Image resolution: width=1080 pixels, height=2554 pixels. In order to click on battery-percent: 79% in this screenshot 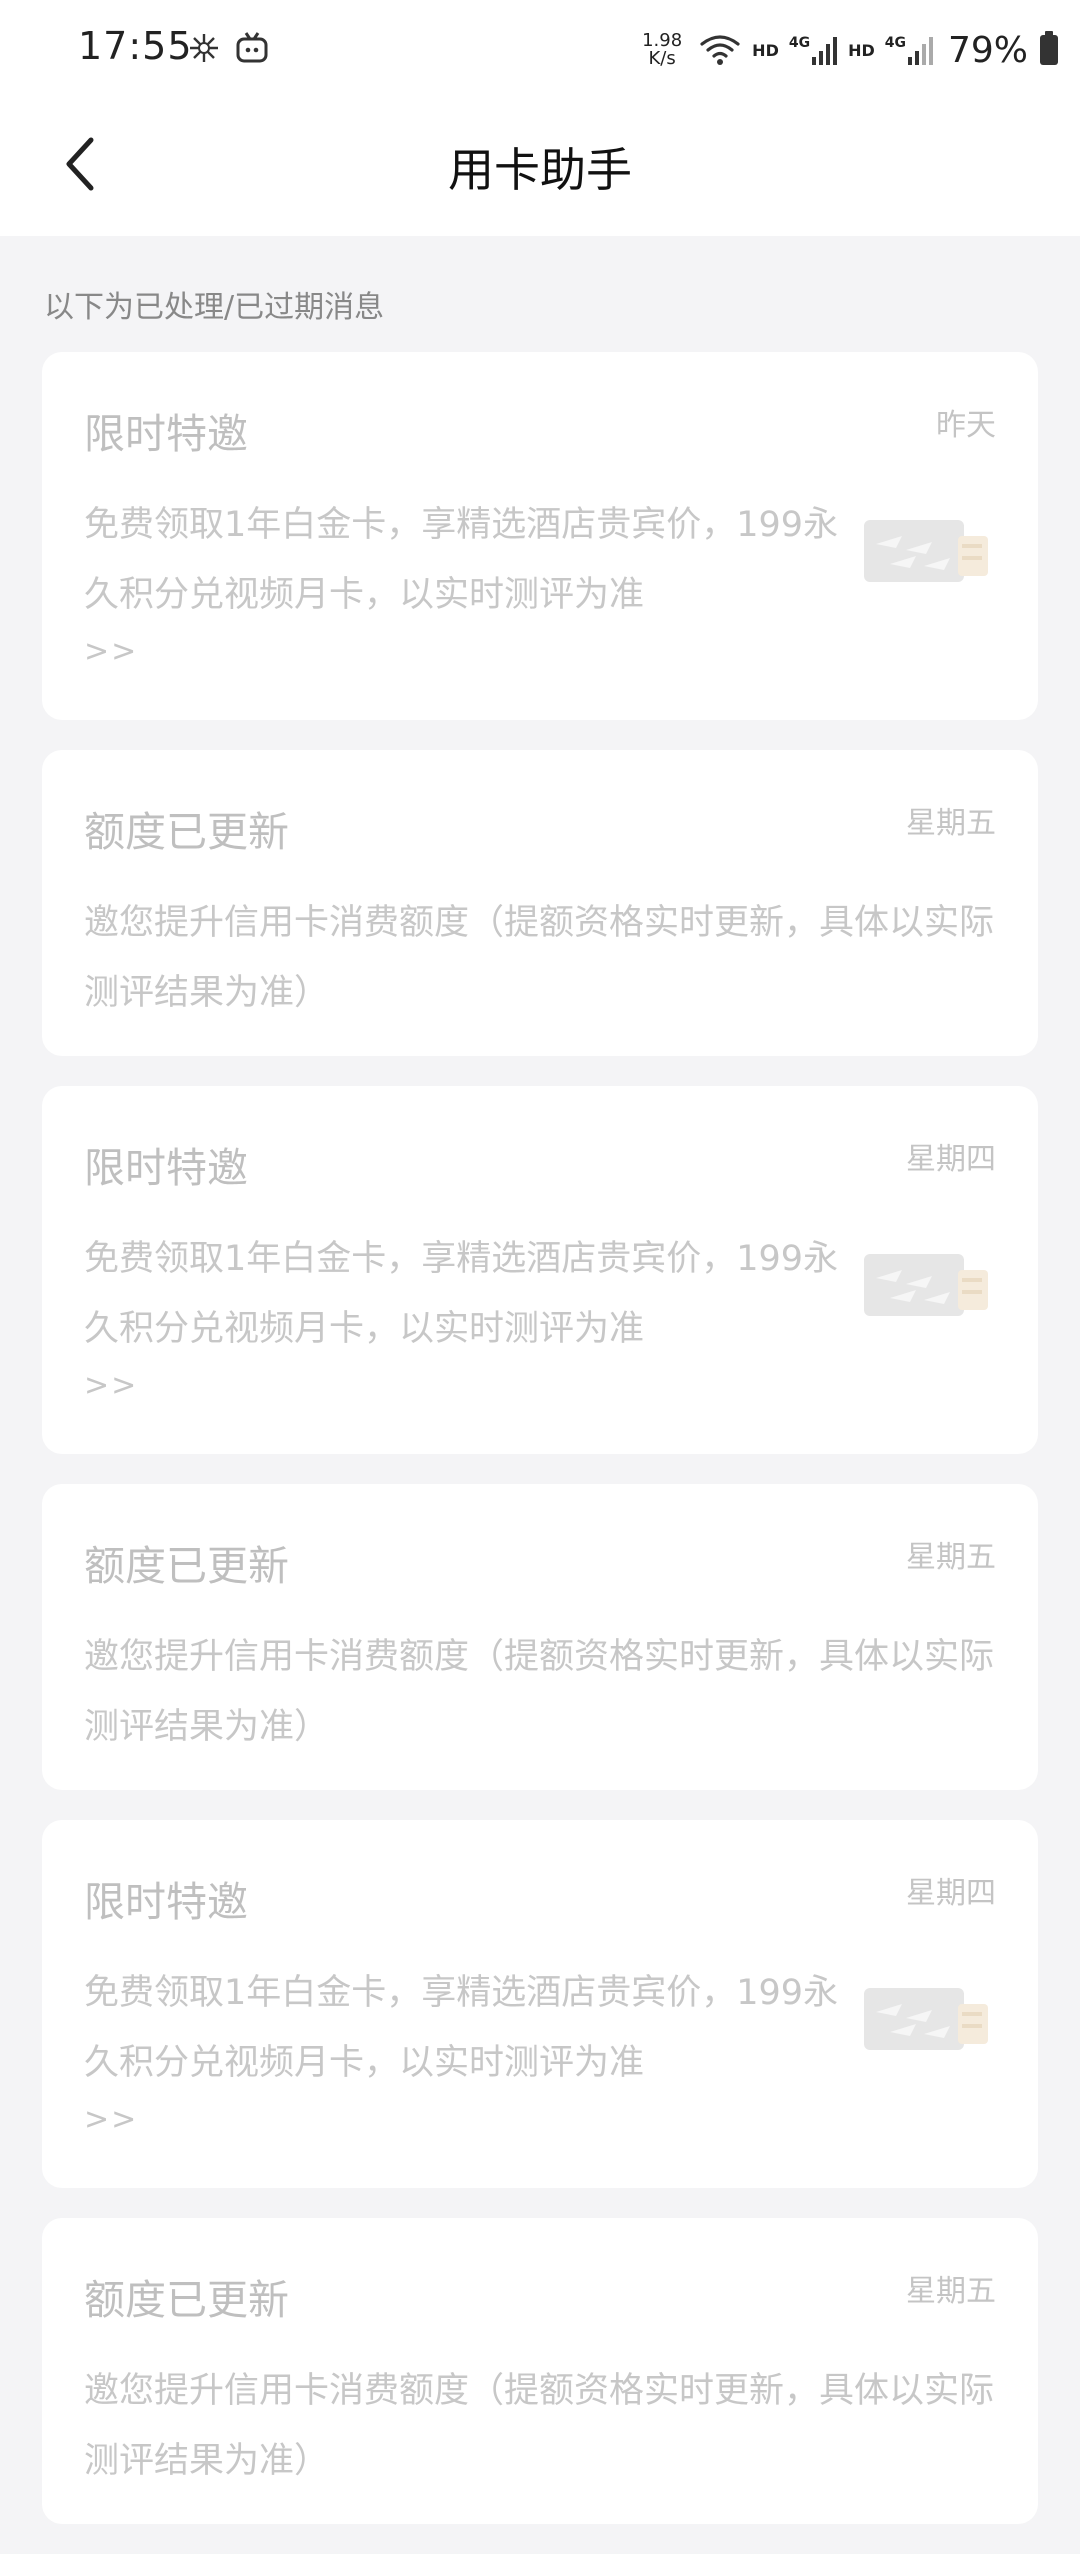, I will do `click(987, 50)`.